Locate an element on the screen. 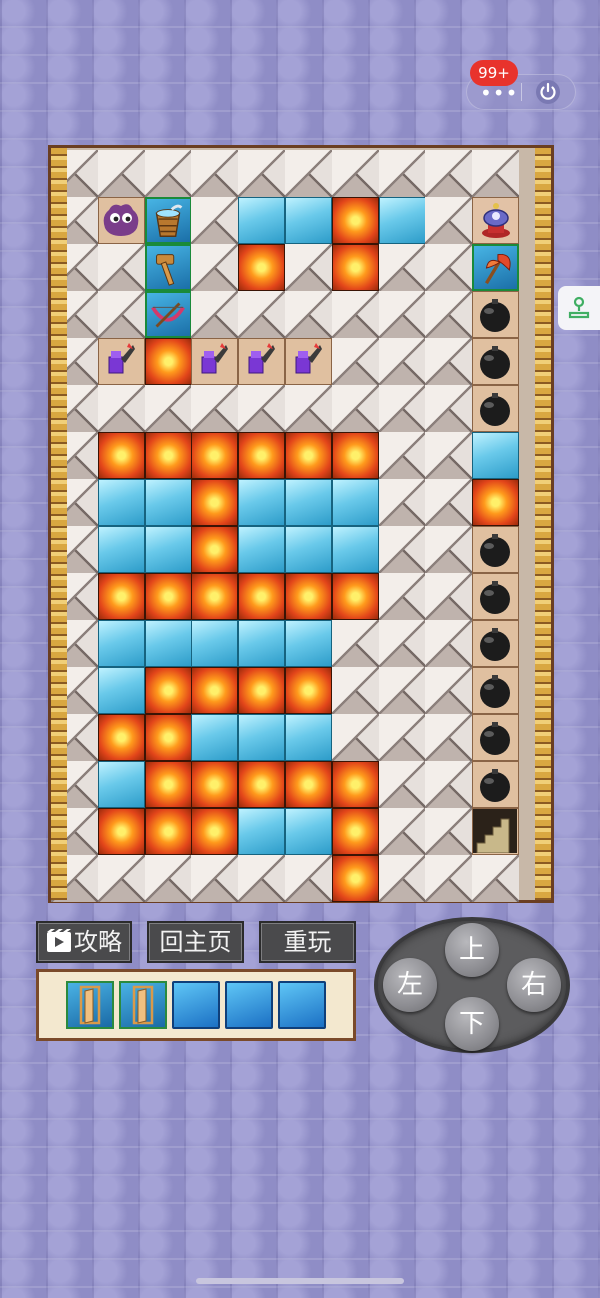 The width and height of the screenshot is (600, 1298). guide-button-label: 攻略 is located at coordinates (98, 942).